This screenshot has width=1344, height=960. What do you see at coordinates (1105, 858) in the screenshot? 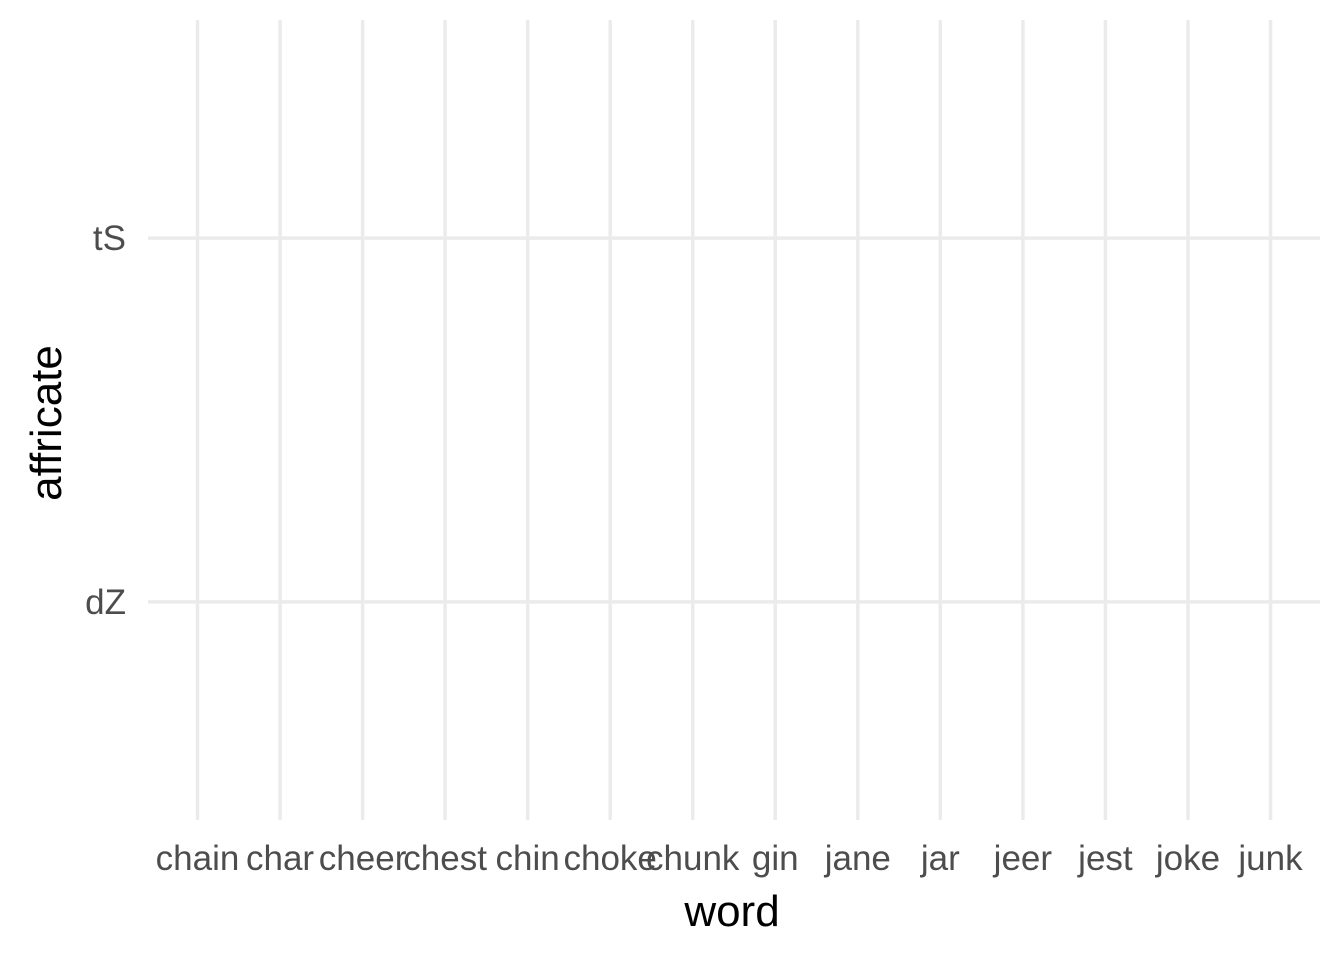
I see `x-tick-label-jest: jest` at bounding box center [1105, 858].